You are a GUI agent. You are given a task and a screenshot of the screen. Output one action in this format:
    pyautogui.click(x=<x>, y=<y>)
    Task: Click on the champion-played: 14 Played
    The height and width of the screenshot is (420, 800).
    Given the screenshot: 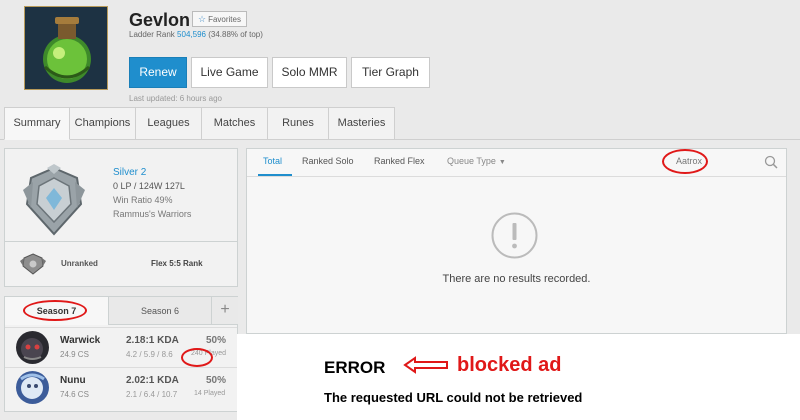 What is the action you would take?
    pyautogui.click(x=210, y=393)
    